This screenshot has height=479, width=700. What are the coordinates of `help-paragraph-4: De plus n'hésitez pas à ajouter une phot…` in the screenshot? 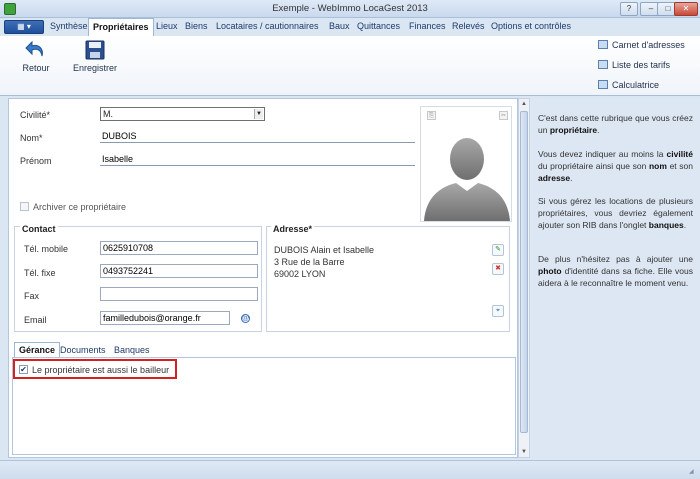 It's located at (615, 271).